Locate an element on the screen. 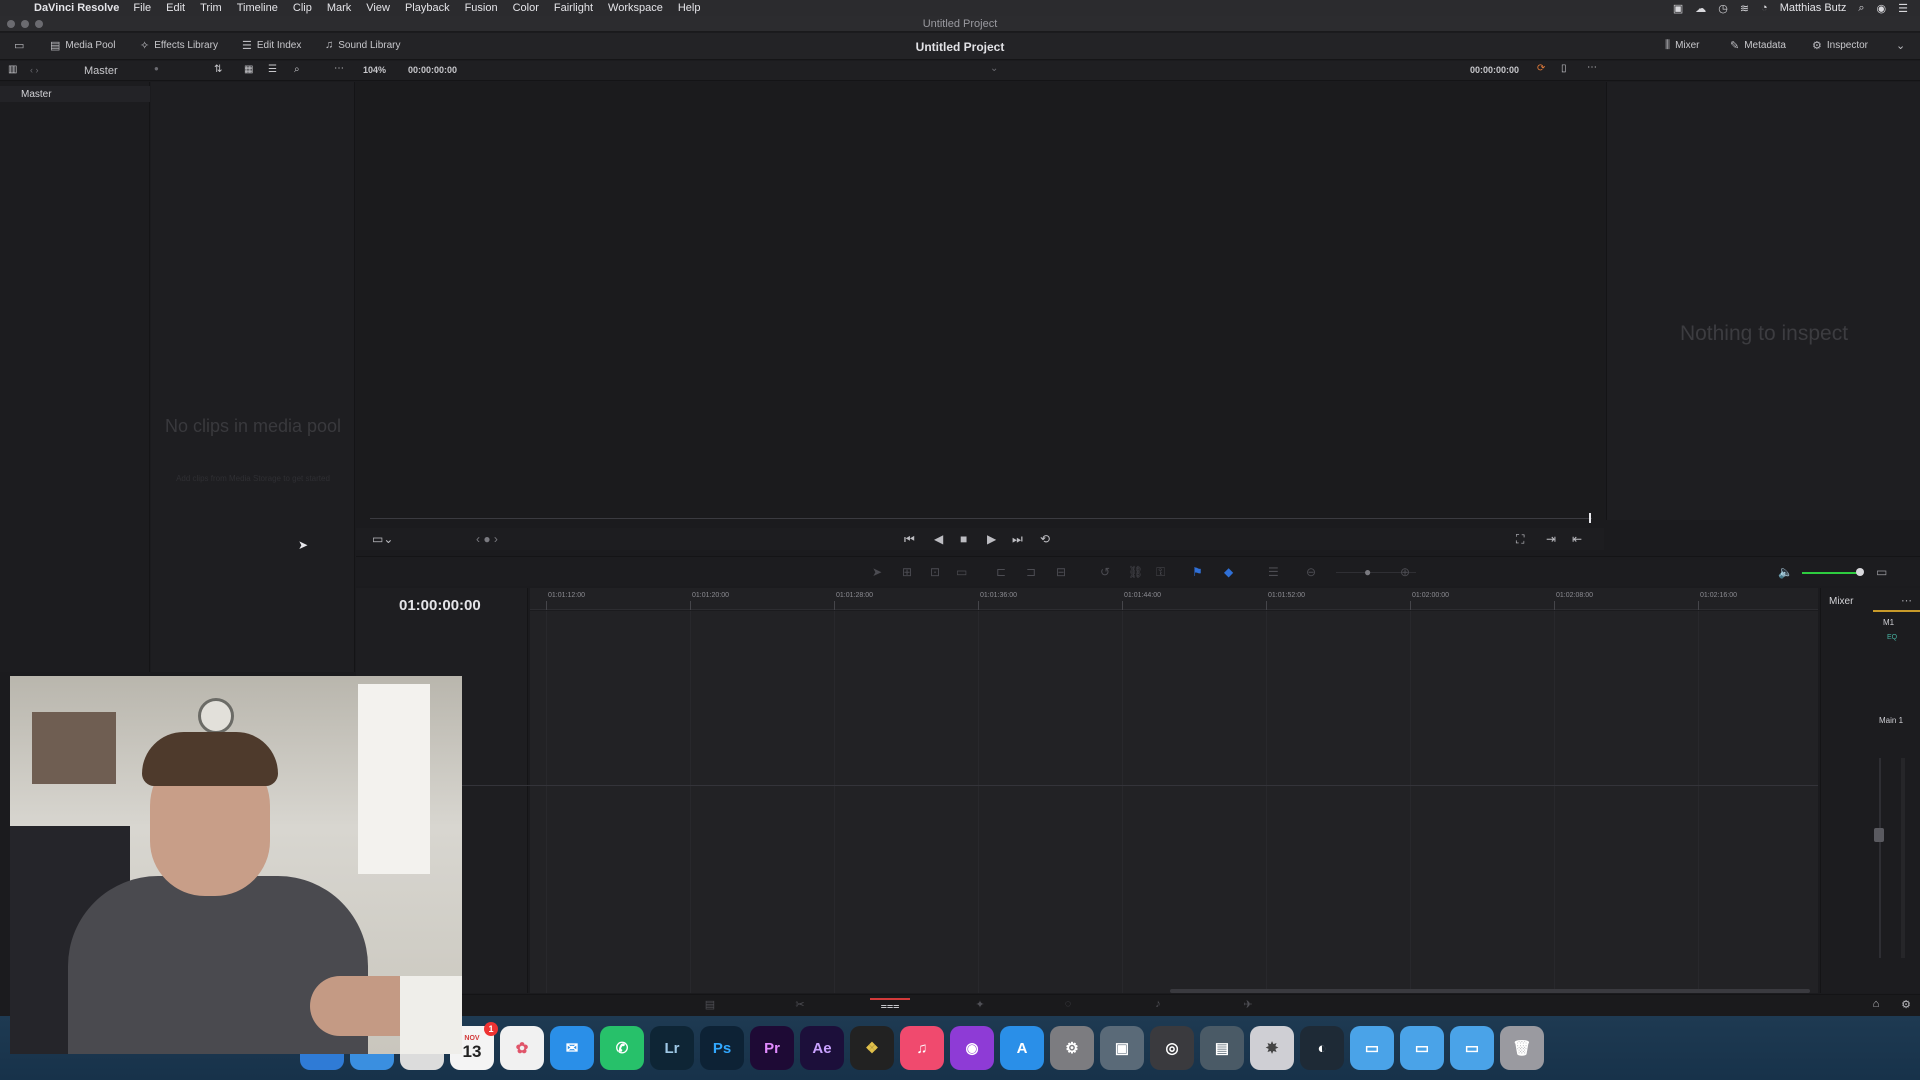  sort-icon: ⇅ is located at coordinates (218, 69).